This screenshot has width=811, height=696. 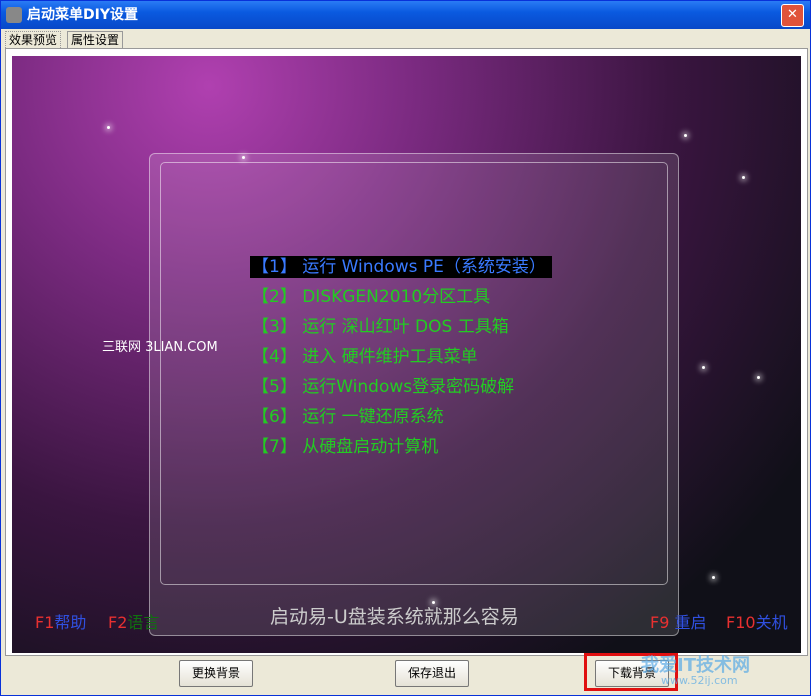 What do you see at coordinates (118, 622) in the screenshot?
I see `f2-key: F2` at bounding box center [118, 622].